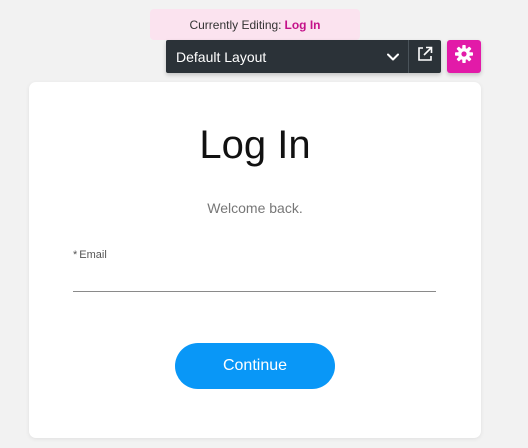 This screenshot has height=448, width=528. Describe the element at coordinates (302, 24) in the screenshot. I see `banner-page-name: Log In` at that location.